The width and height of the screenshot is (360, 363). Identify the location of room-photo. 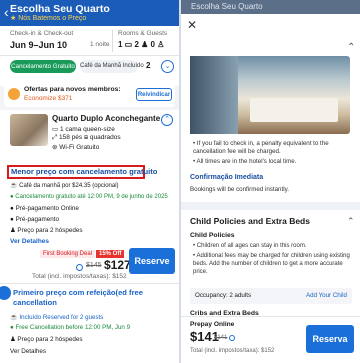
(270, 95).